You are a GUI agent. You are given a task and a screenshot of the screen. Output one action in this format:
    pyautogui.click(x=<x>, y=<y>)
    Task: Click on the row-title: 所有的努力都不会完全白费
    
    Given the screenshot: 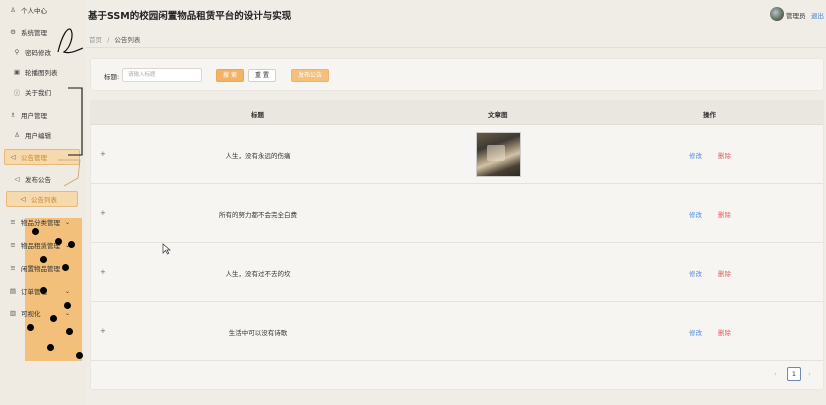 What is the action you would take?
    pyautogui.click(x=258, y=215)
    